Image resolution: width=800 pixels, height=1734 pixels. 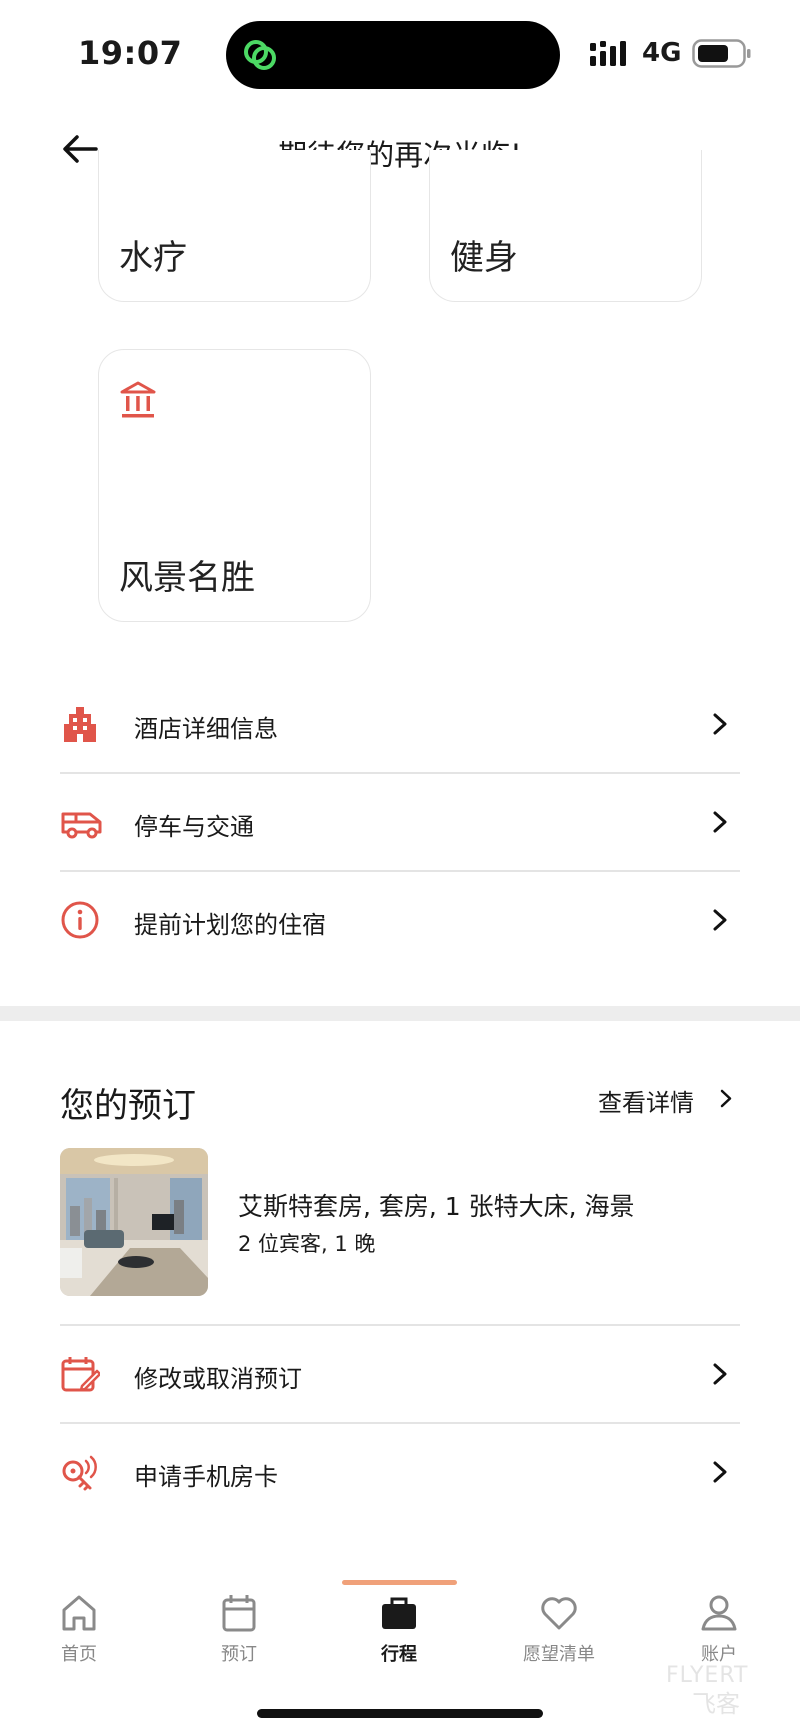 I want to click on tab-bookings: 预订, so click(x=239, y=1632).